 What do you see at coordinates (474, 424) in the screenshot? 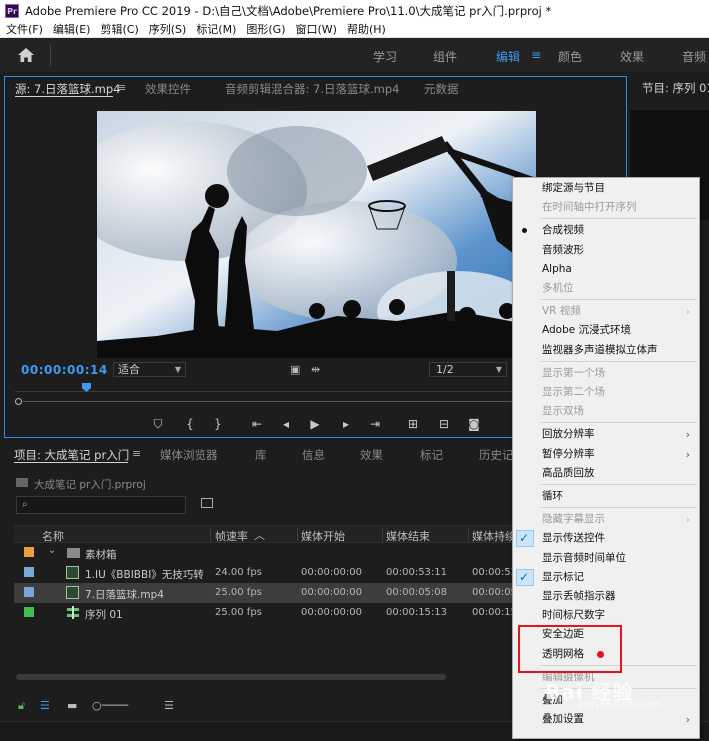
I see `export-frame-icon: ◙` at bounding box center [474, 424].